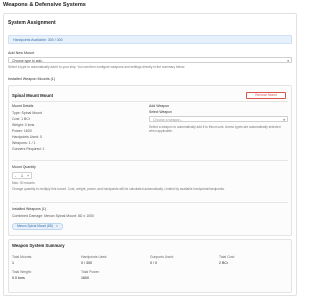 The image size is (320, 300). What do you see at coordinates (150, 60) in the screenshot?
I see `mount-type-select: Choose type to add... ▾` at bounding box center [150, 60].